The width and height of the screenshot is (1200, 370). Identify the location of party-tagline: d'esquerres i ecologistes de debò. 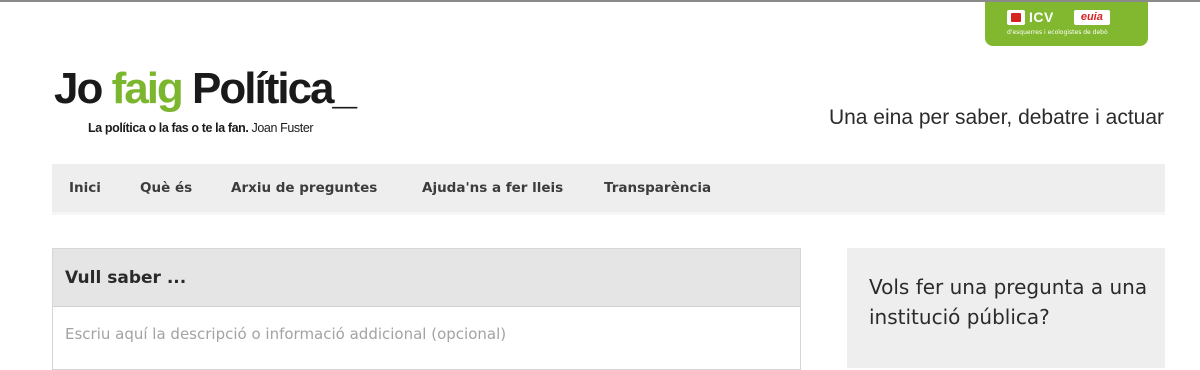
(1057, 32).